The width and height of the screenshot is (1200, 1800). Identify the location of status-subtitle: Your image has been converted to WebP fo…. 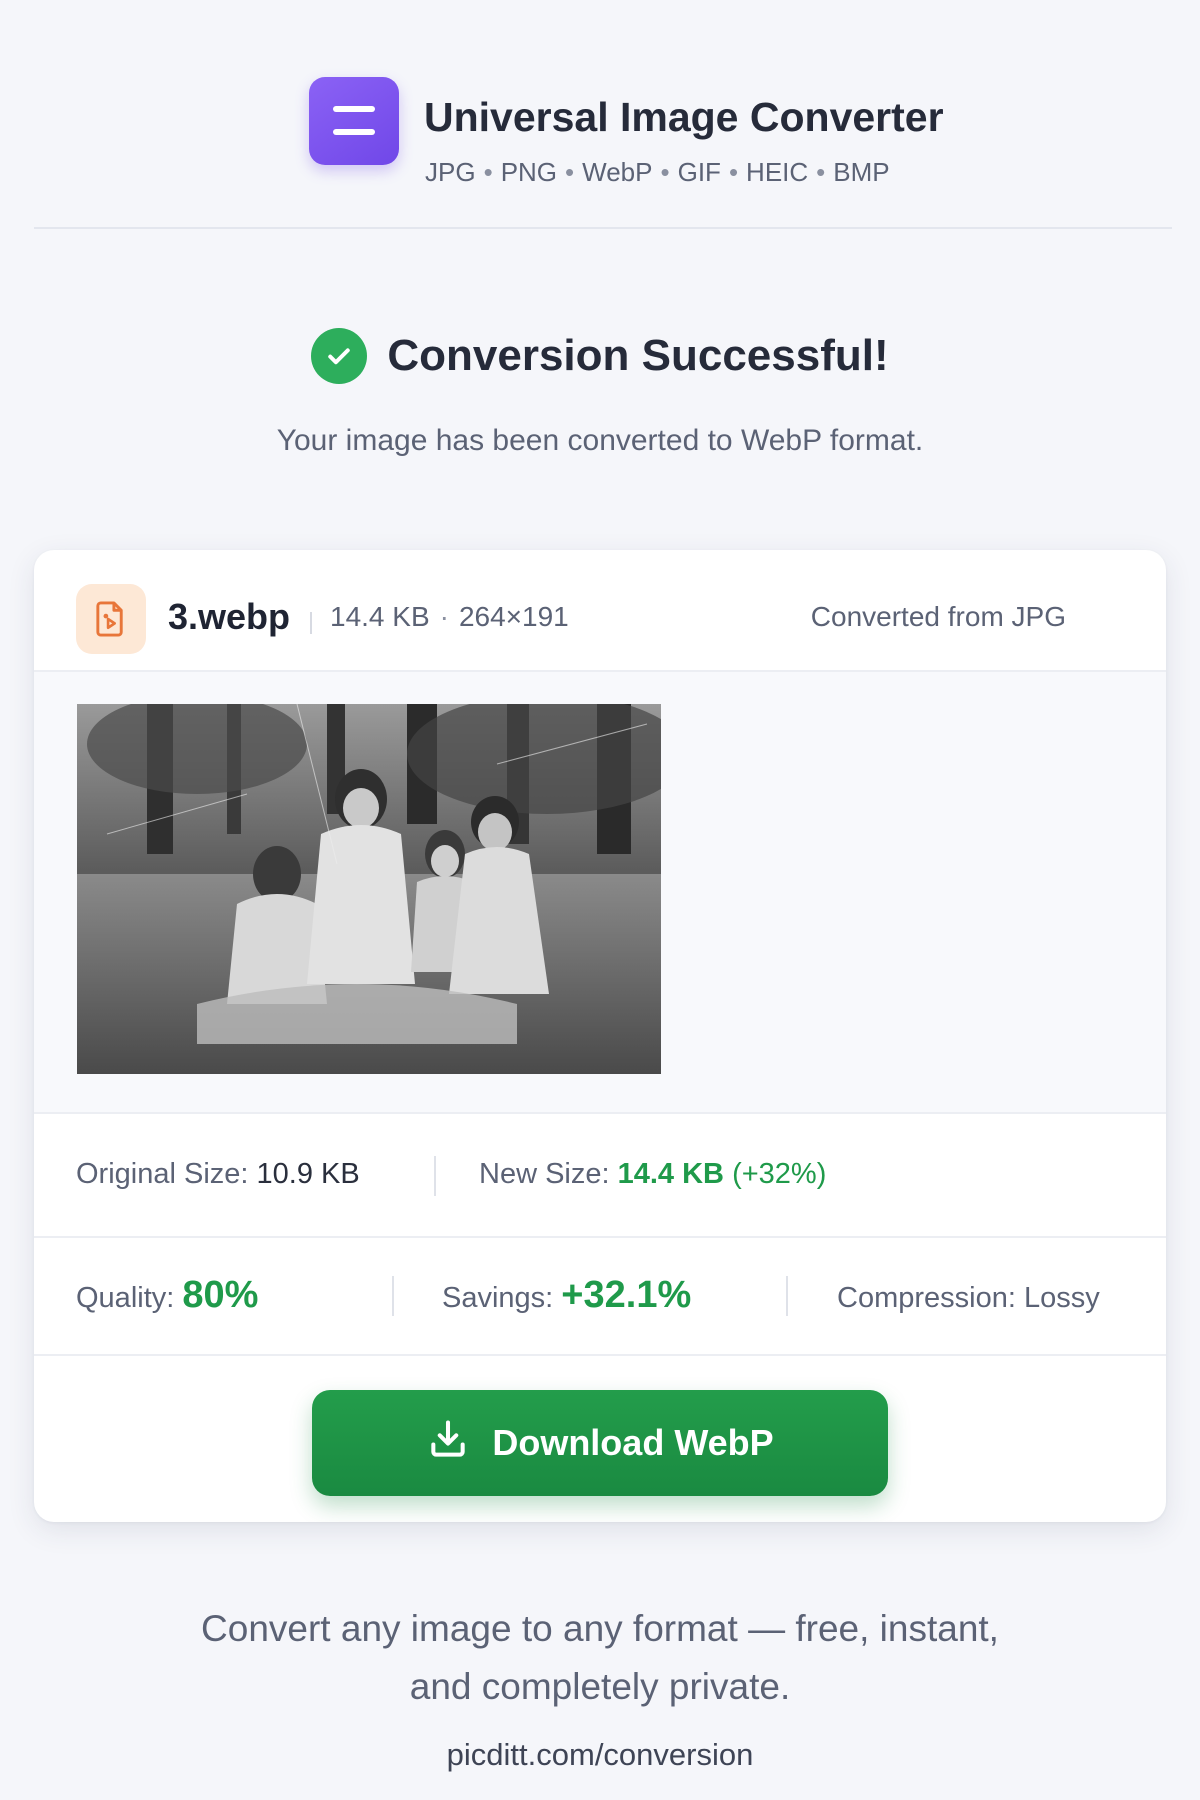
(600, 440).